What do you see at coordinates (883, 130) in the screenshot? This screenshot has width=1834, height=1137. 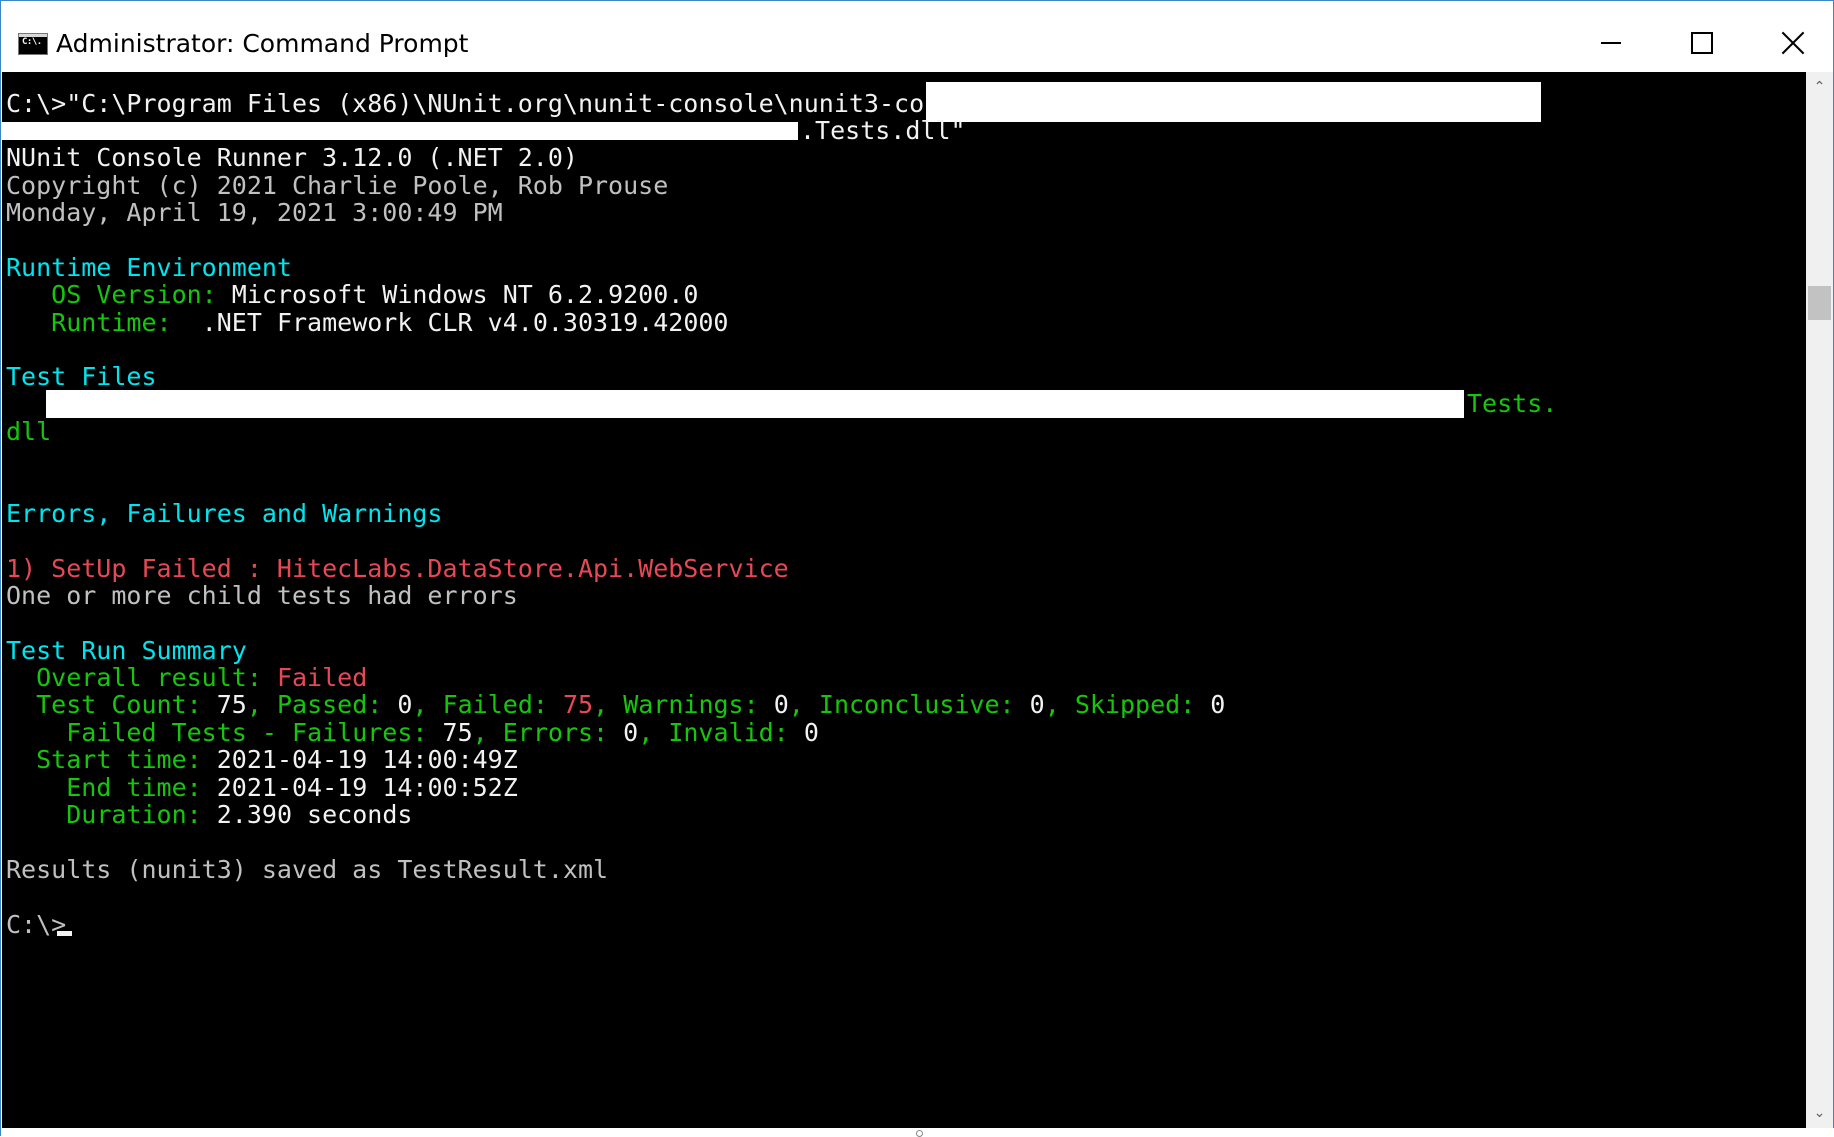 I see `command-line-tail: .Tests.dll"` at bounding box center [883, 130].